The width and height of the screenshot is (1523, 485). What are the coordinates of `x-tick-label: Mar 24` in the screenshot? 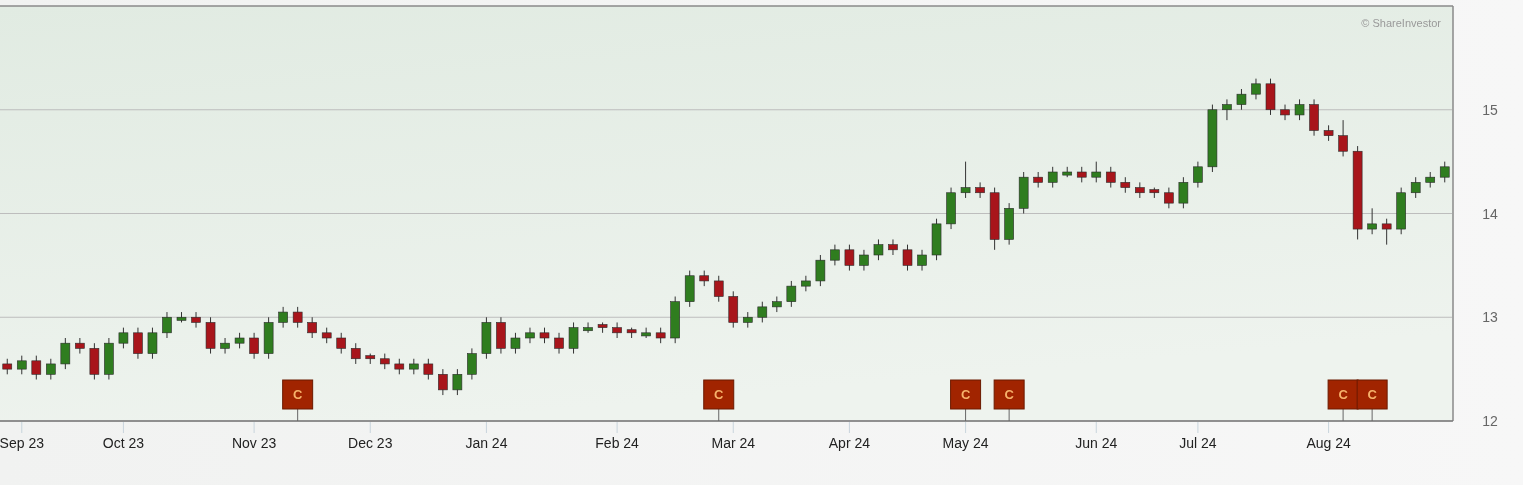 It's located at (733, 443).